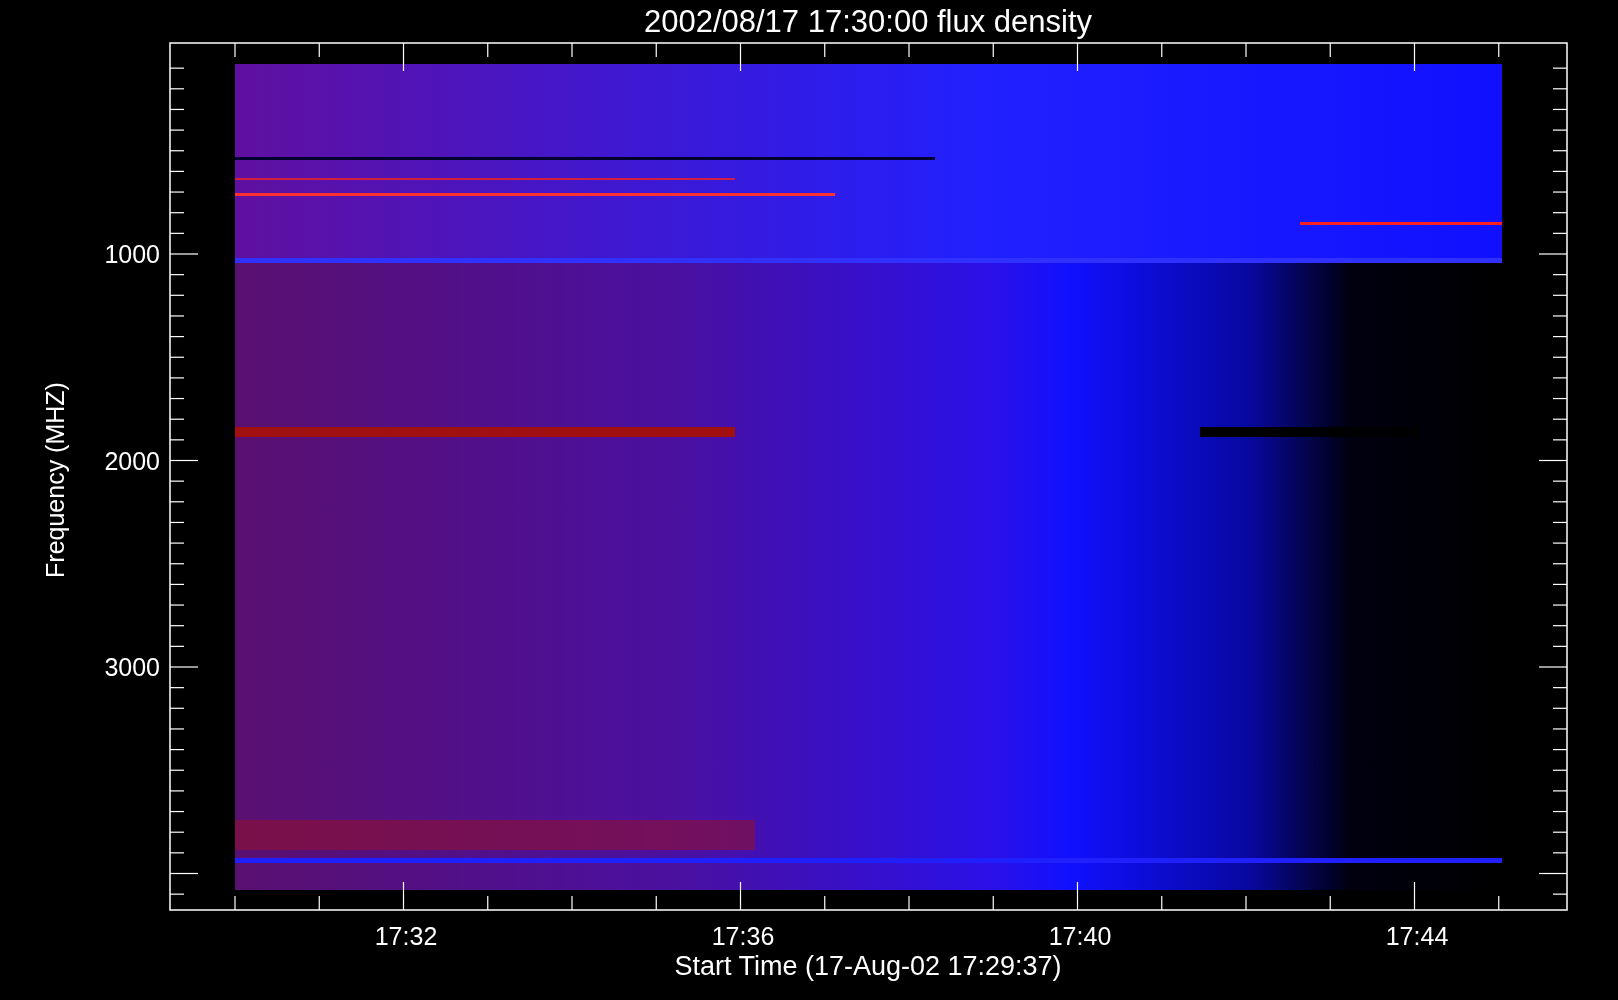  Describe the element at coordinates (132, 254) in the screenshot. I see `y-tick-label: 1000` at that location.